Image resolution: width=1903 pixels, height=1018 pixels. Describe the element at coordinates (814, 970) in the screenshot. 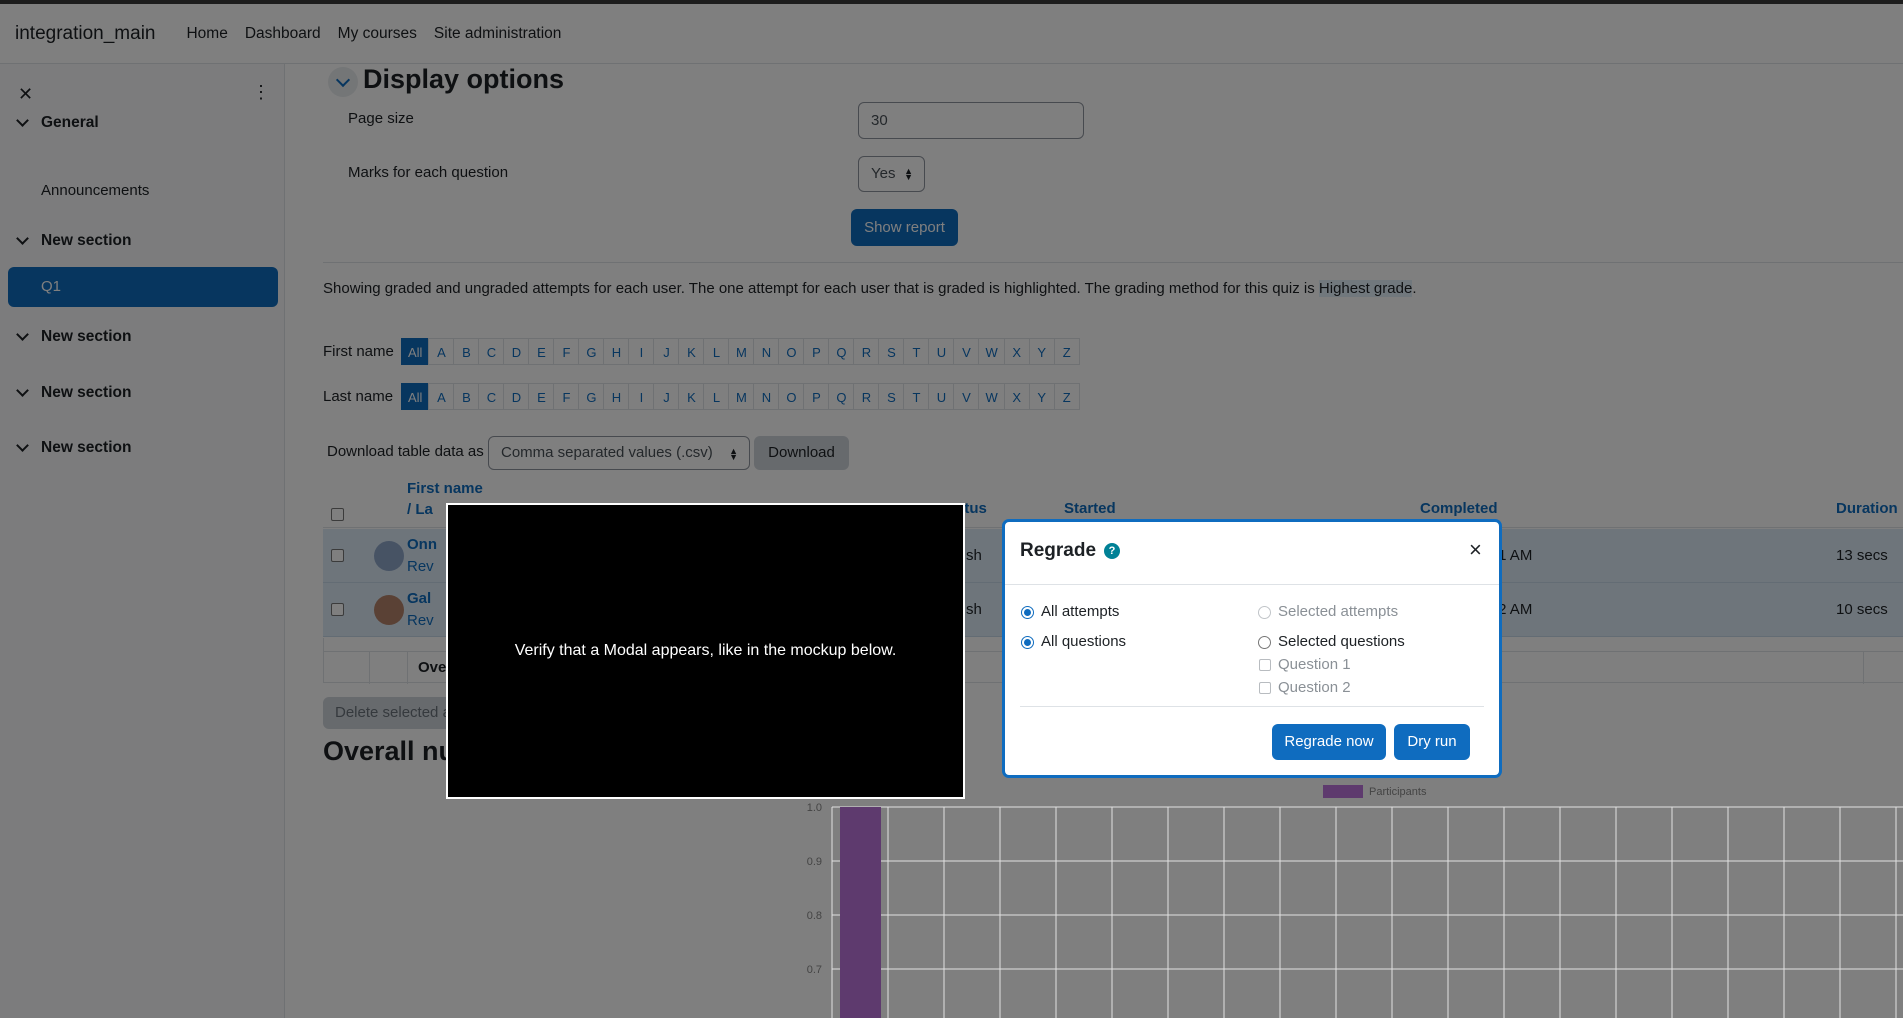

I see `y-tick-label: 0.7` at that location.